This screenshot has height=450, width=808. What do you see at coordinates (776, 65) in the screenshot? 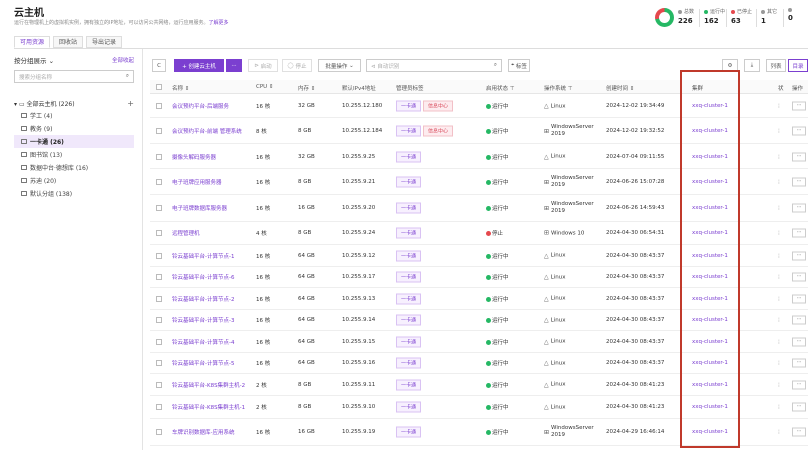
I see `list-view-button: 列表` at bounding box center [776, 65].